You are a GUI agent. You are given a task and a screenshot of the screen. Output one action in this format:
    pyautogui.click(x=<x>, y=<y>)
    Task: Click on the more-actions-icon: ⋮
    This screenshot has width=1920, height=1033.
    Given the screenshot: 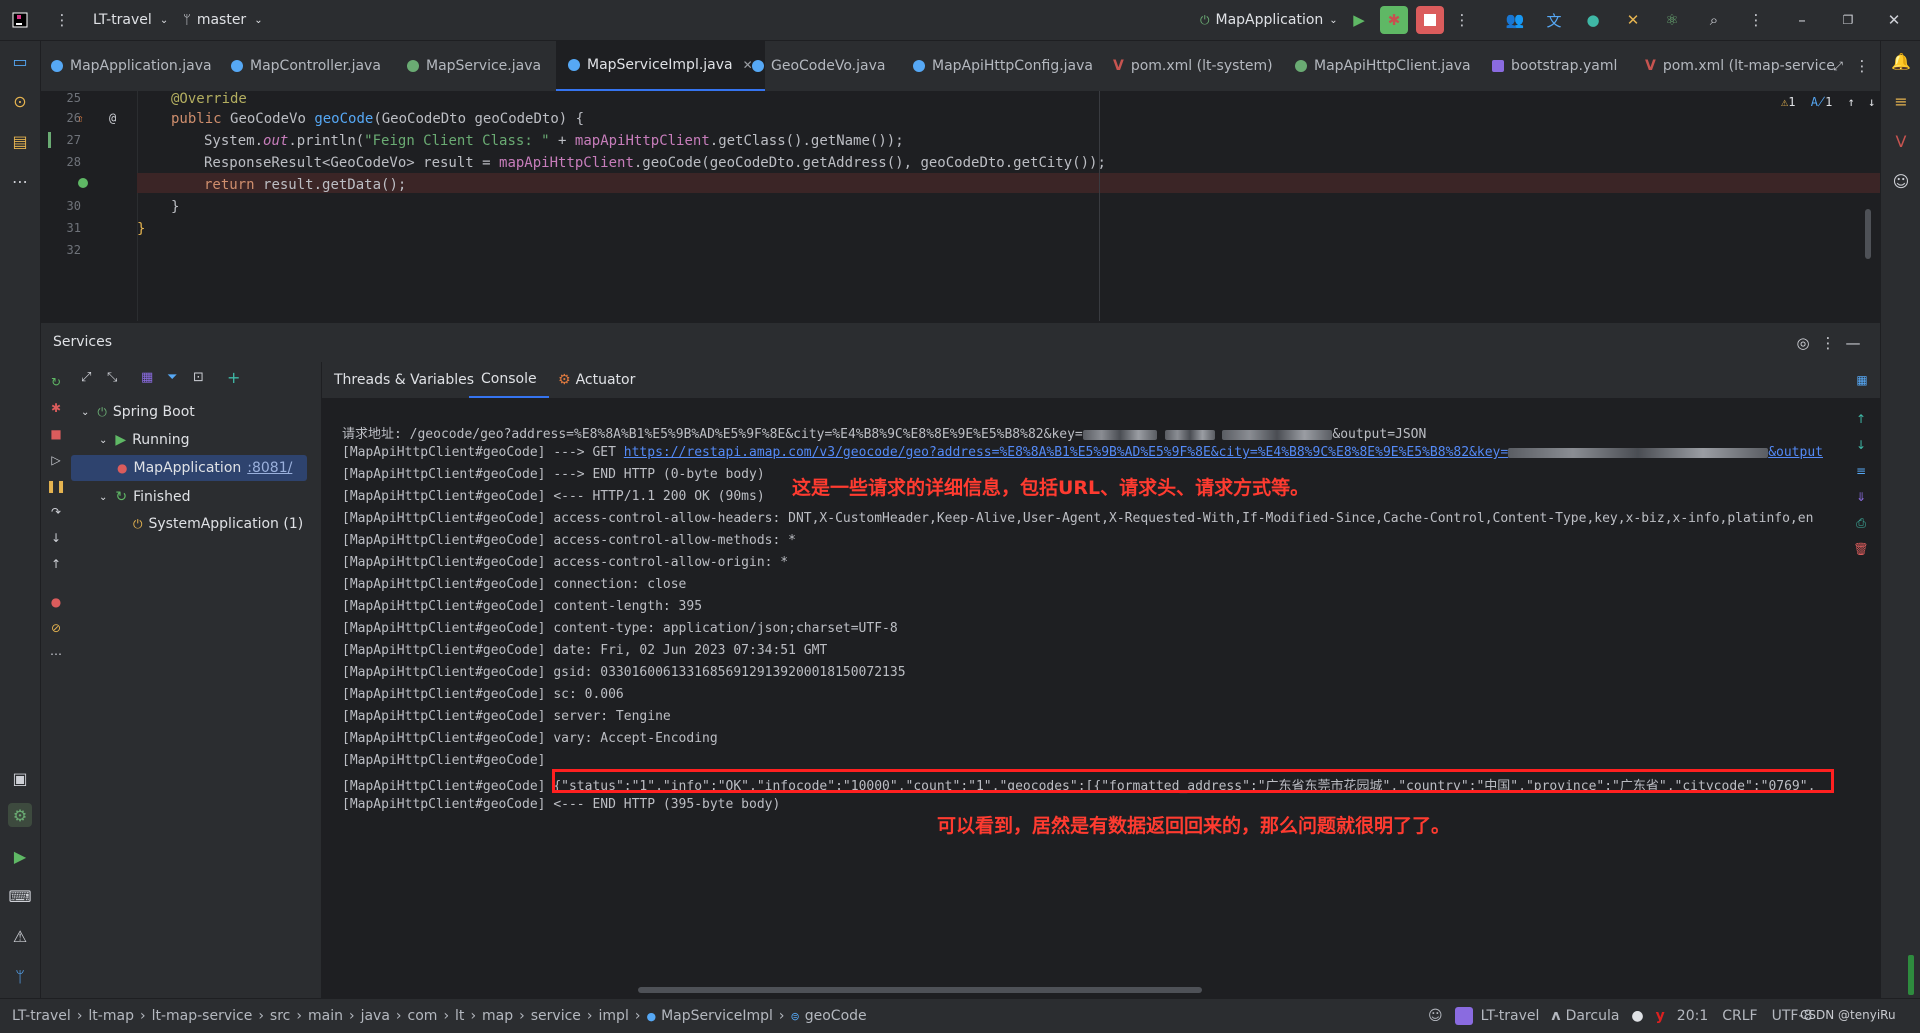 What is the action you would take?
    pyautogui.click(x=1462, y=20)
    